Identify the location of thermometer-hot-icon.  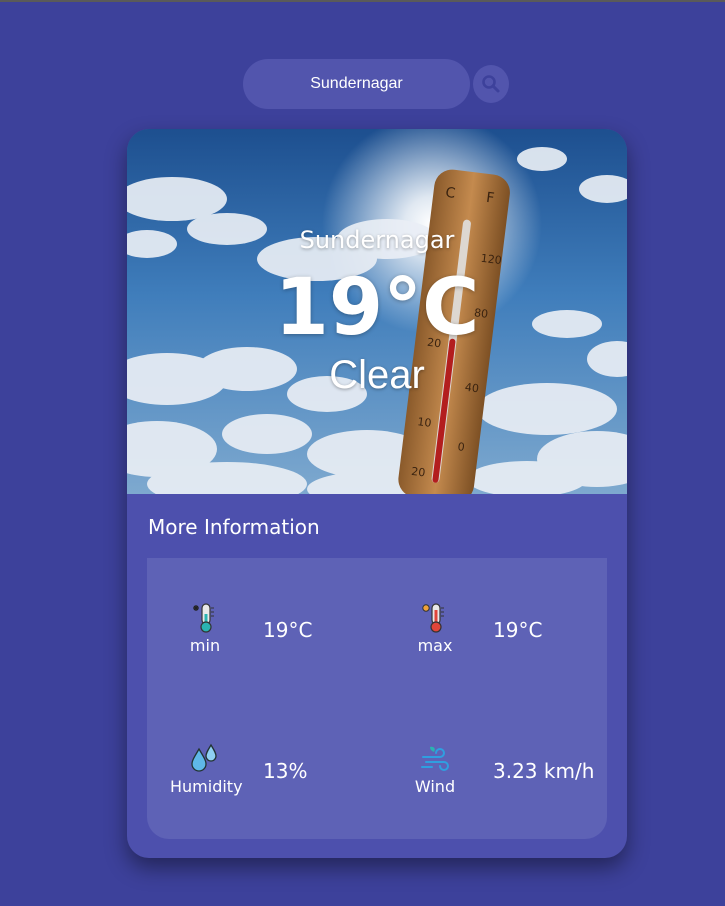
(433, 618).